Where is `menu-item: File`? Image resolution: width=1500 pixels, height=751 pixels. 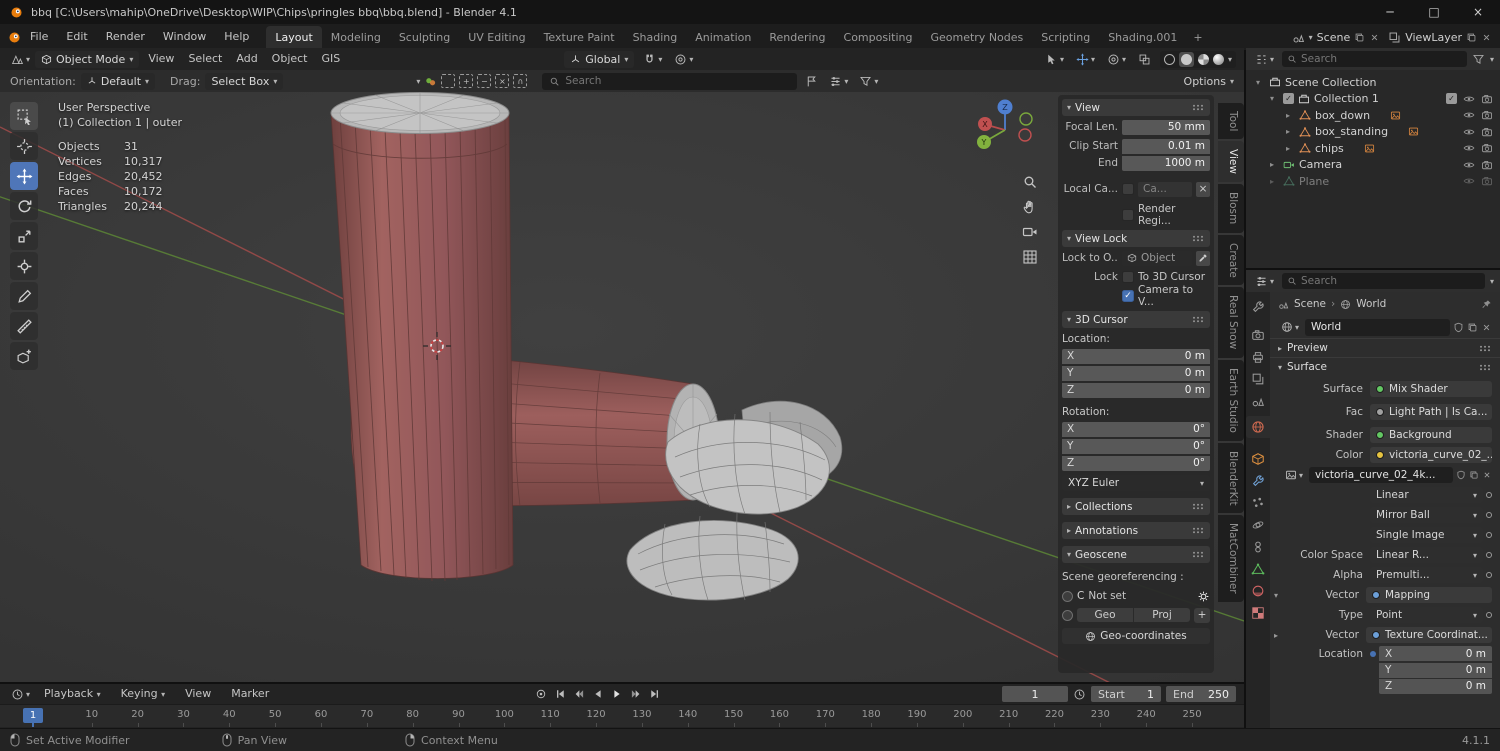 menu-item: File is located at coordinates (39, 37).